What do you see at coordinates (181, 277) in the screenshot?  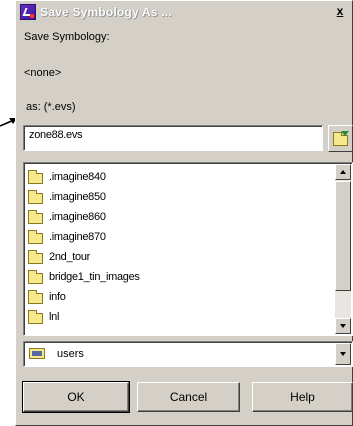 I see `list-item: bridge1_tin_images` at bounding box center [181, 277].